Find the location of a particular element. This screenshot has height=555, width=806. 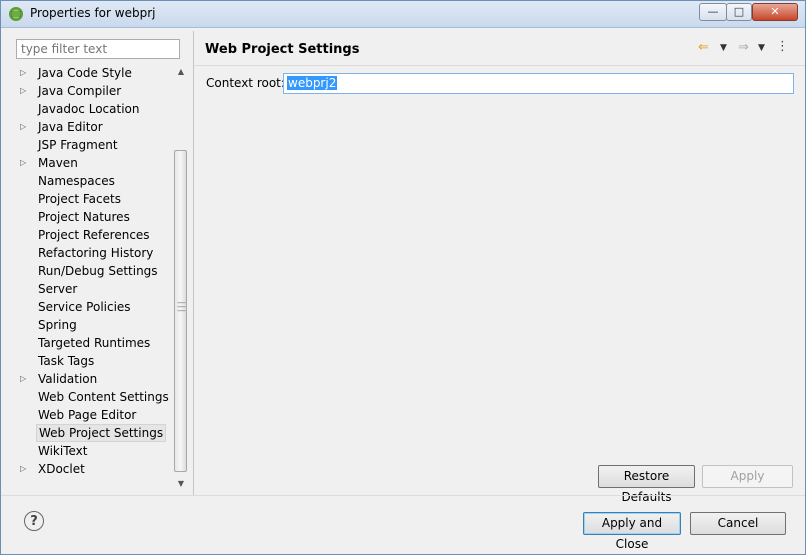

context-root-label: Context root: is located at coordinates (245, 83).